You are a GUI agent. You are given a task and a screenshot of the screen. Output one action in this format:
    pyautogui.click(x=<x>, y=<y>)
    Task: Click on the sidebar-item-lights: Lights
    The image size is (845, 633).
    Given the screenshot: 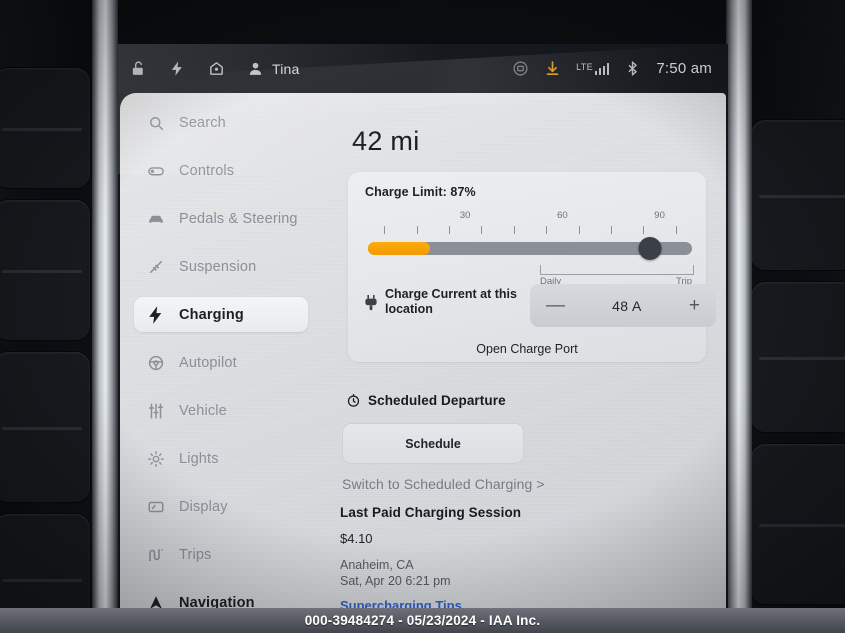 What is the action you would take?
    pyautogui.click(x=221, y=458)
    